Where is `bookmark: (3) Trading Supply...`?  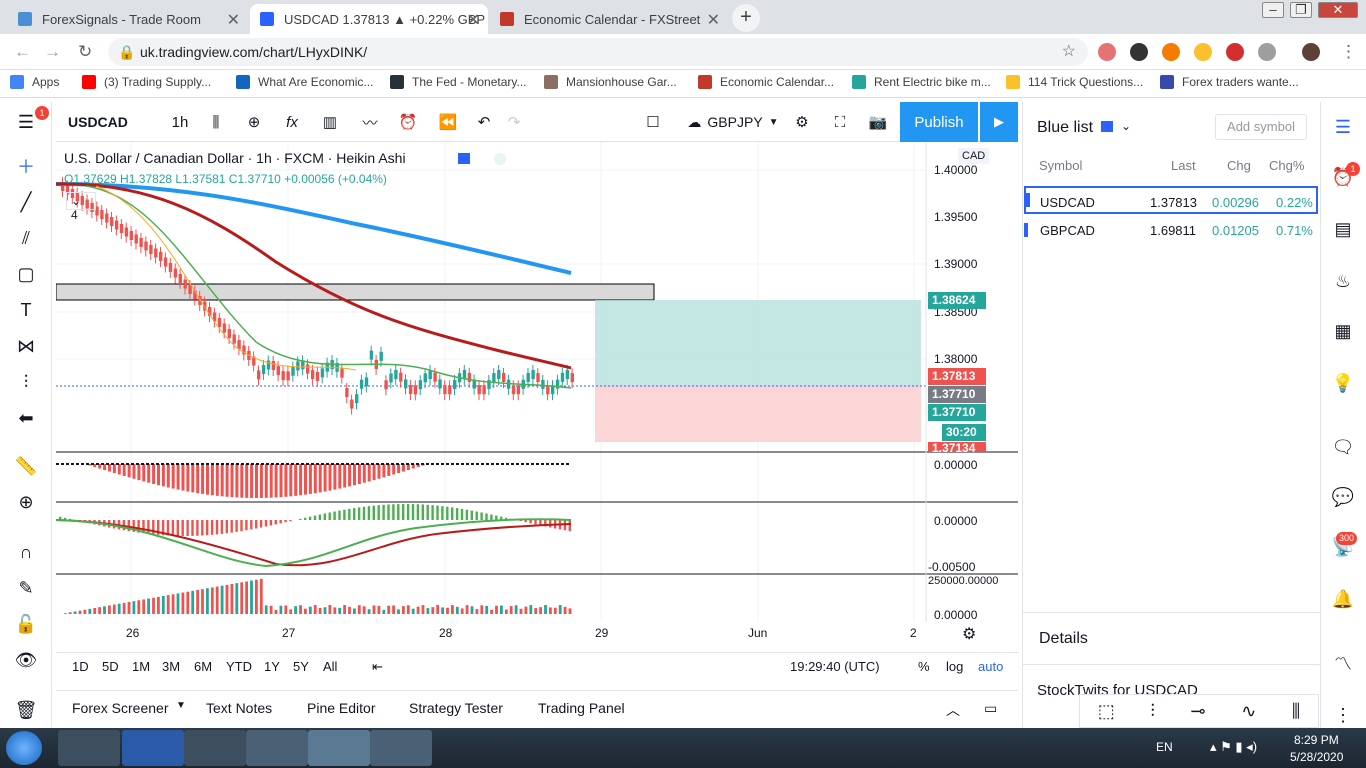 bookmark: (3) Trading Supply... is located at coordinates (146, 82).